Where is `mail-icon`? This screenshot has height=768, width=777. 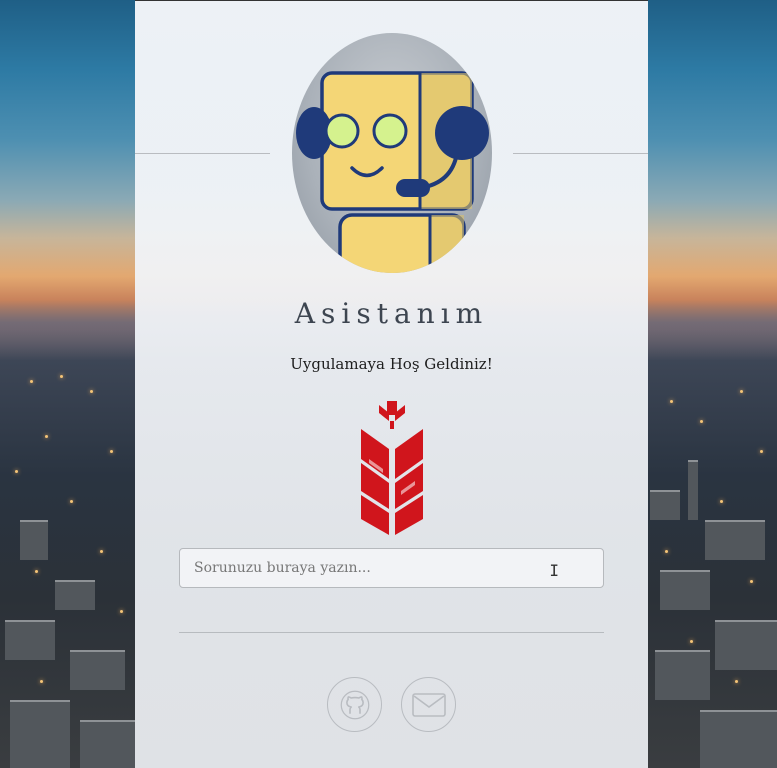 mail-icon is located at coordinates (428, 704).